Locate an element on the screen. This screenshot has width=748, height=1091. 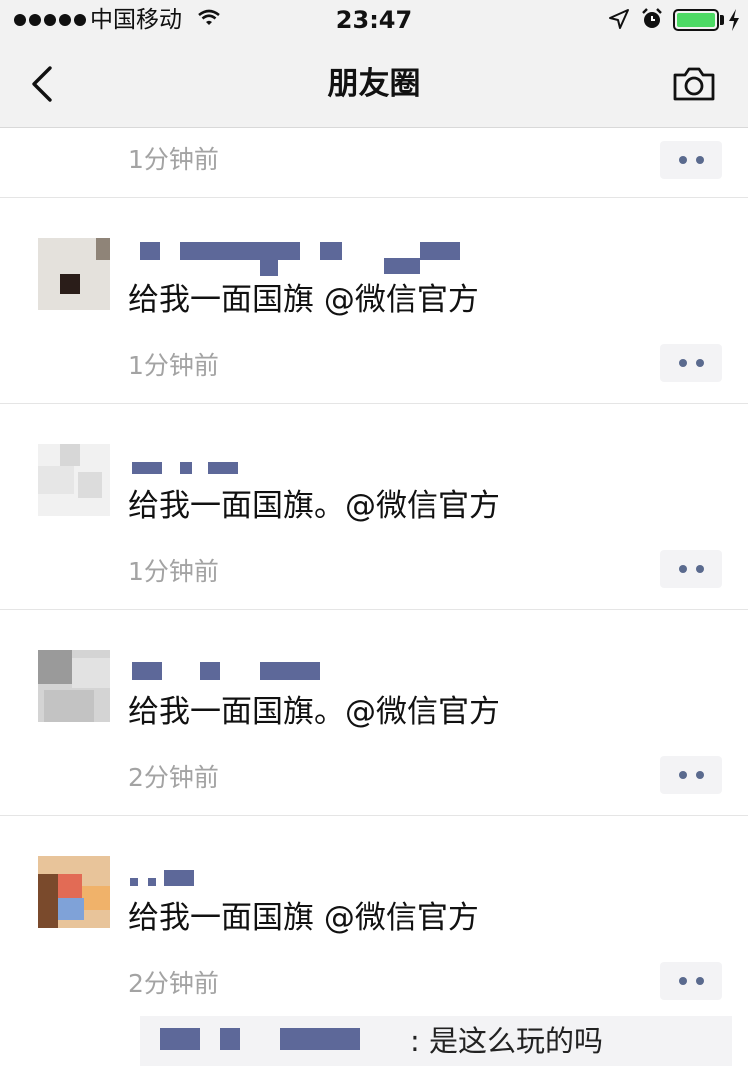
battery-icon is located at coordinates (696, 20).